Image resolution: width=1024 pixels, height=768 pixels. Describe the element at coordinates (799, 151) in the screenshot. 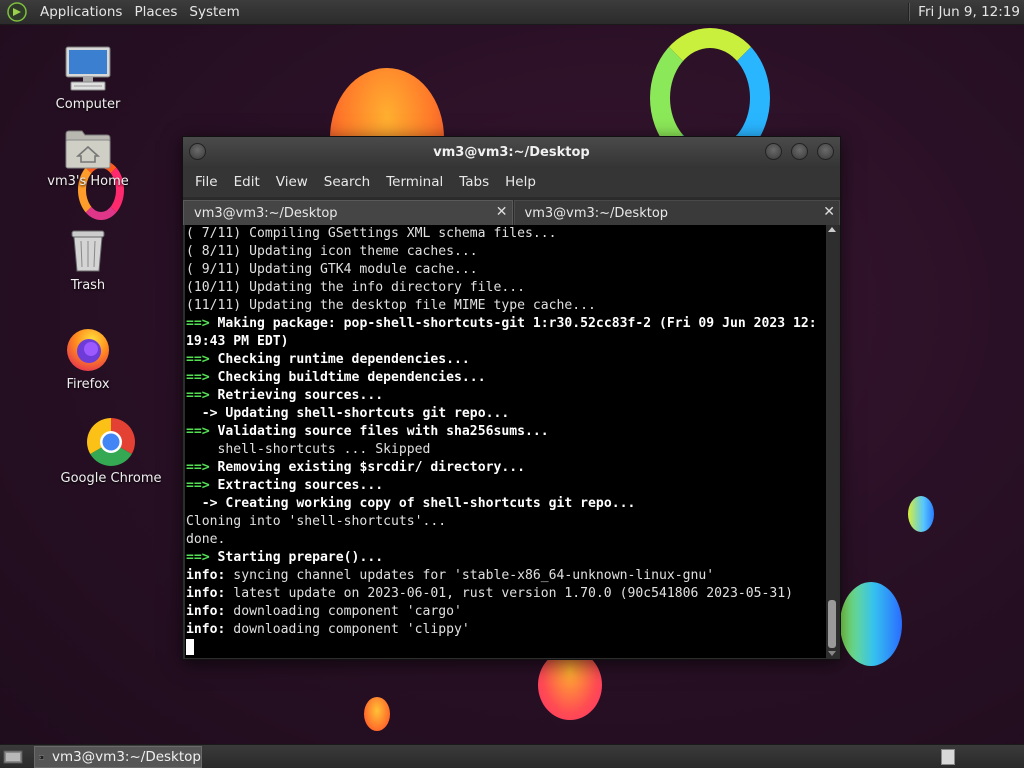

I see `maximize-button` at that location.